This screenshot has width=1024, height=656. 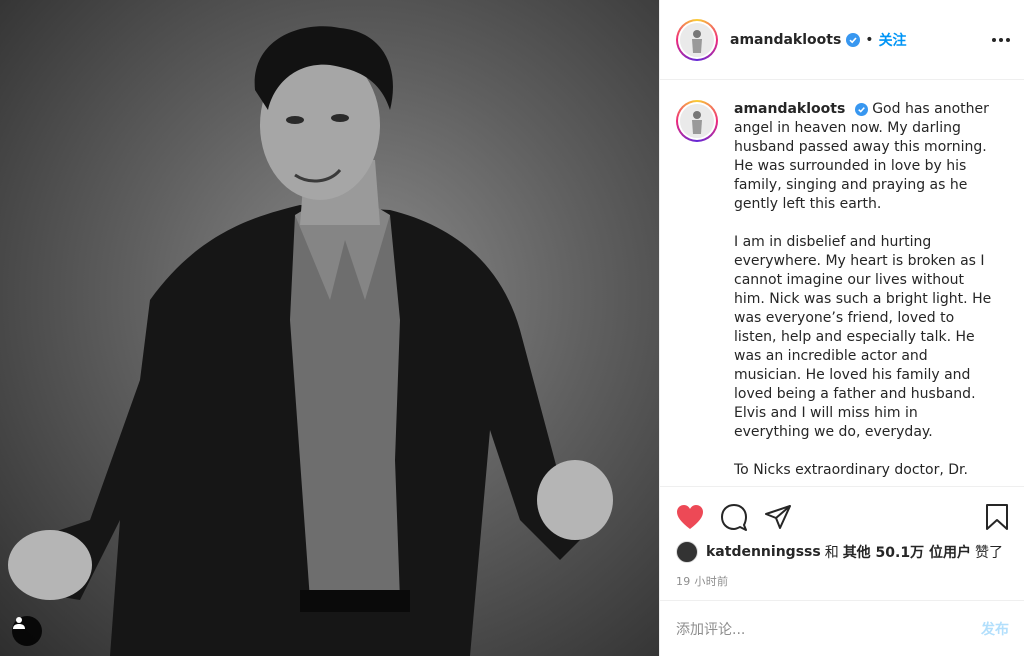 I want to click on post-actions: katdenningsss 和 其他 50.1万 位用户 赞了 19 小时前, so click(x=842, y=542).